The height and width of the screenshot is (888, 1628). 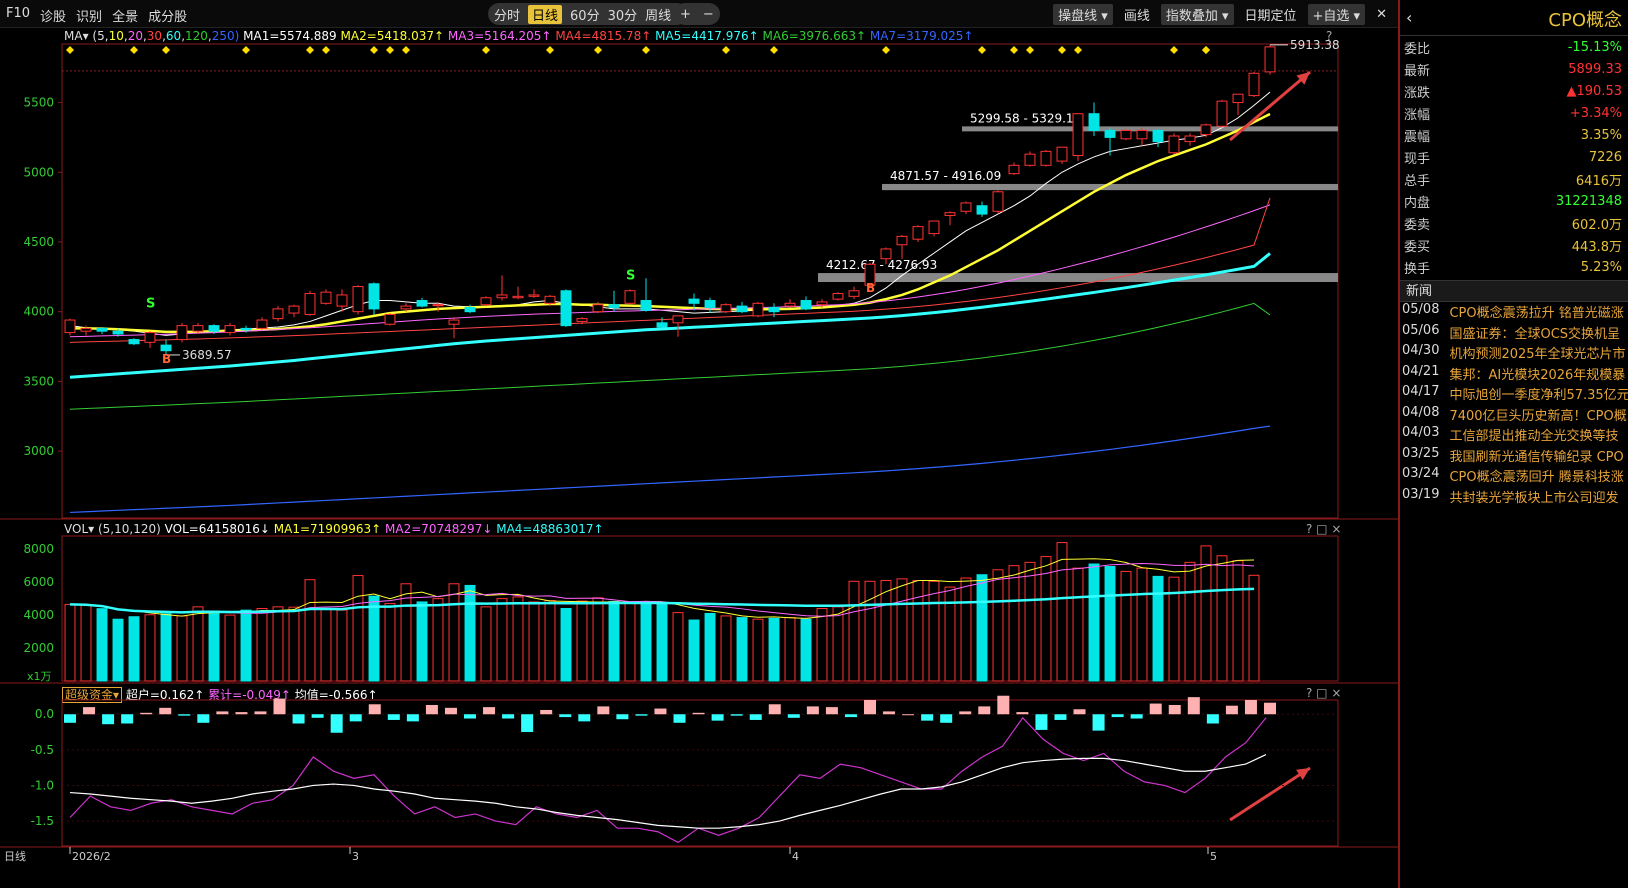 What do you see at coordinates (1514, 47) in the screenshot?
I see `quote-row: 委比 -15.13%` at bounding box center [1514, 47].